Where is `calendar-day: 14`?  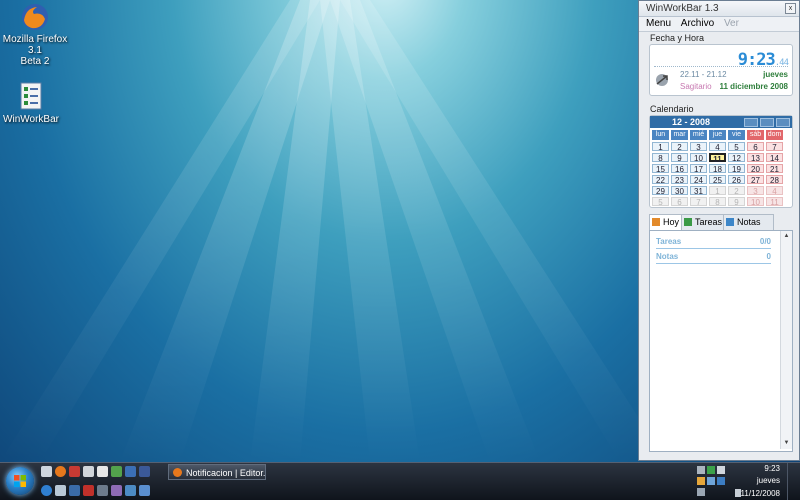 calendar-day: 14 is located at coordinates (774, 158).